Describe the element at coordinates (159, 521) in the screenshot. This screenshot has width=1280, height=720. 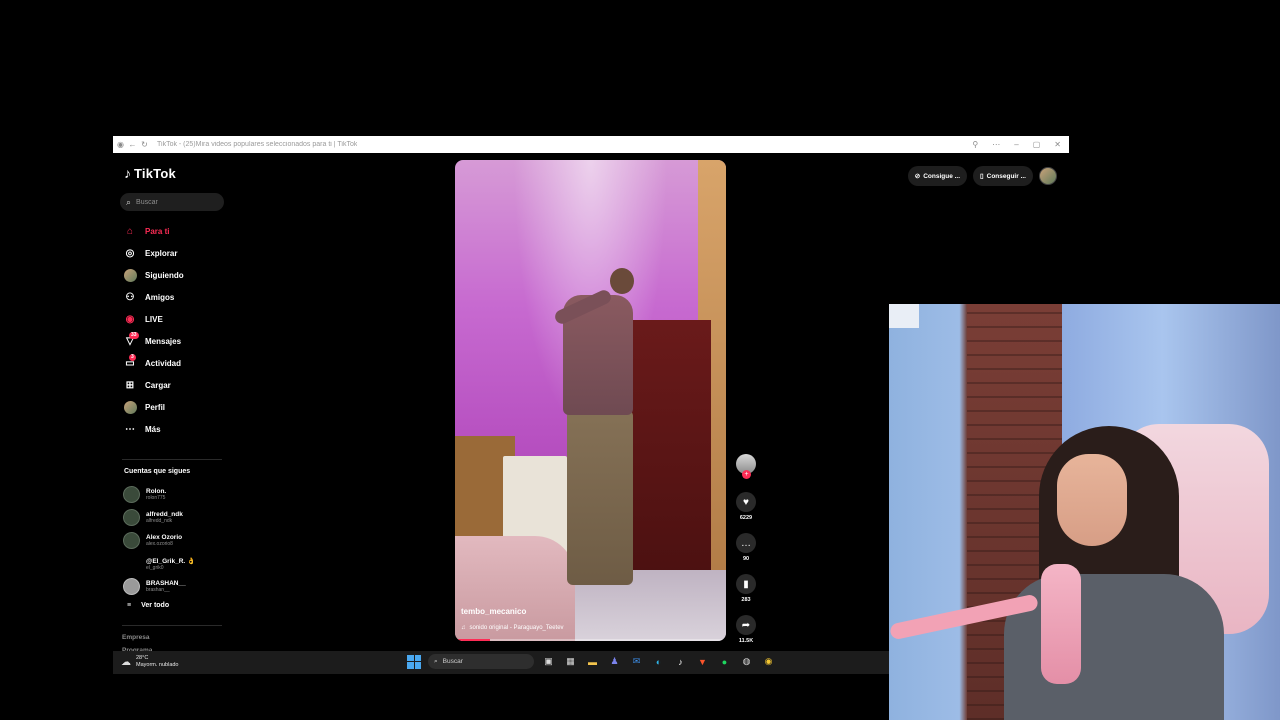
I see `account-username: alfredd_ndk` at that location.